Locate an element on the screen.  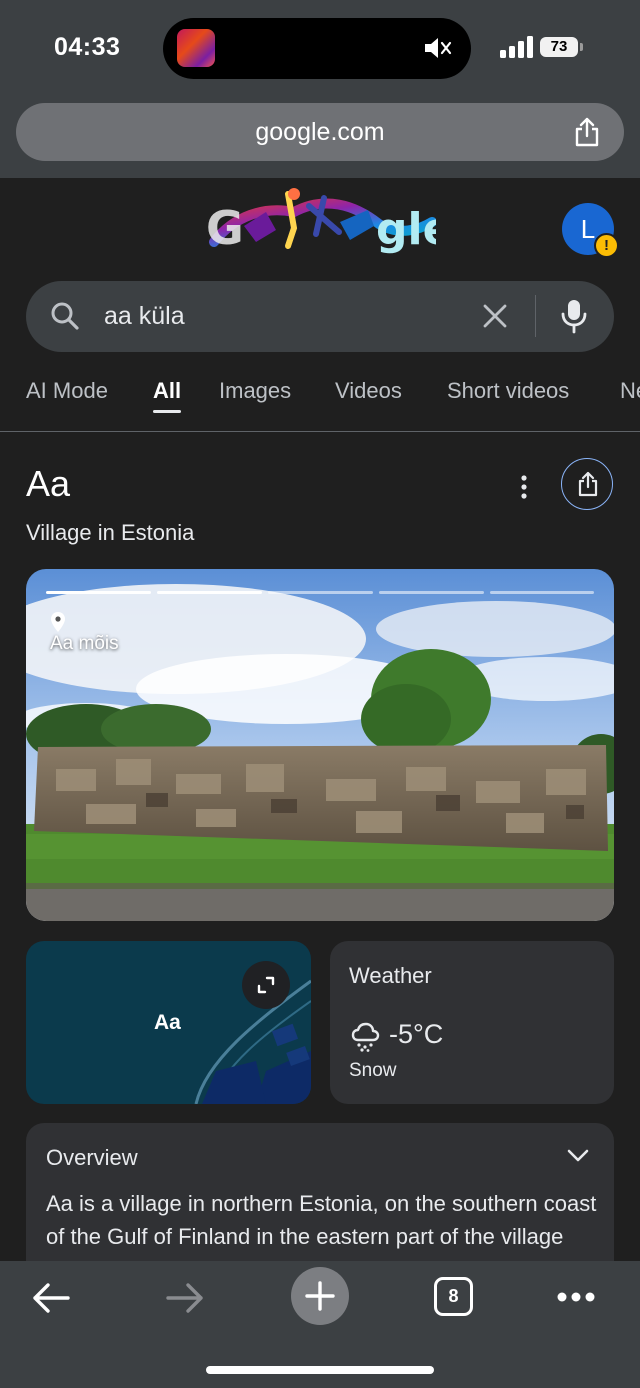
muted-audio-icon is located at coordinates (438, 48).